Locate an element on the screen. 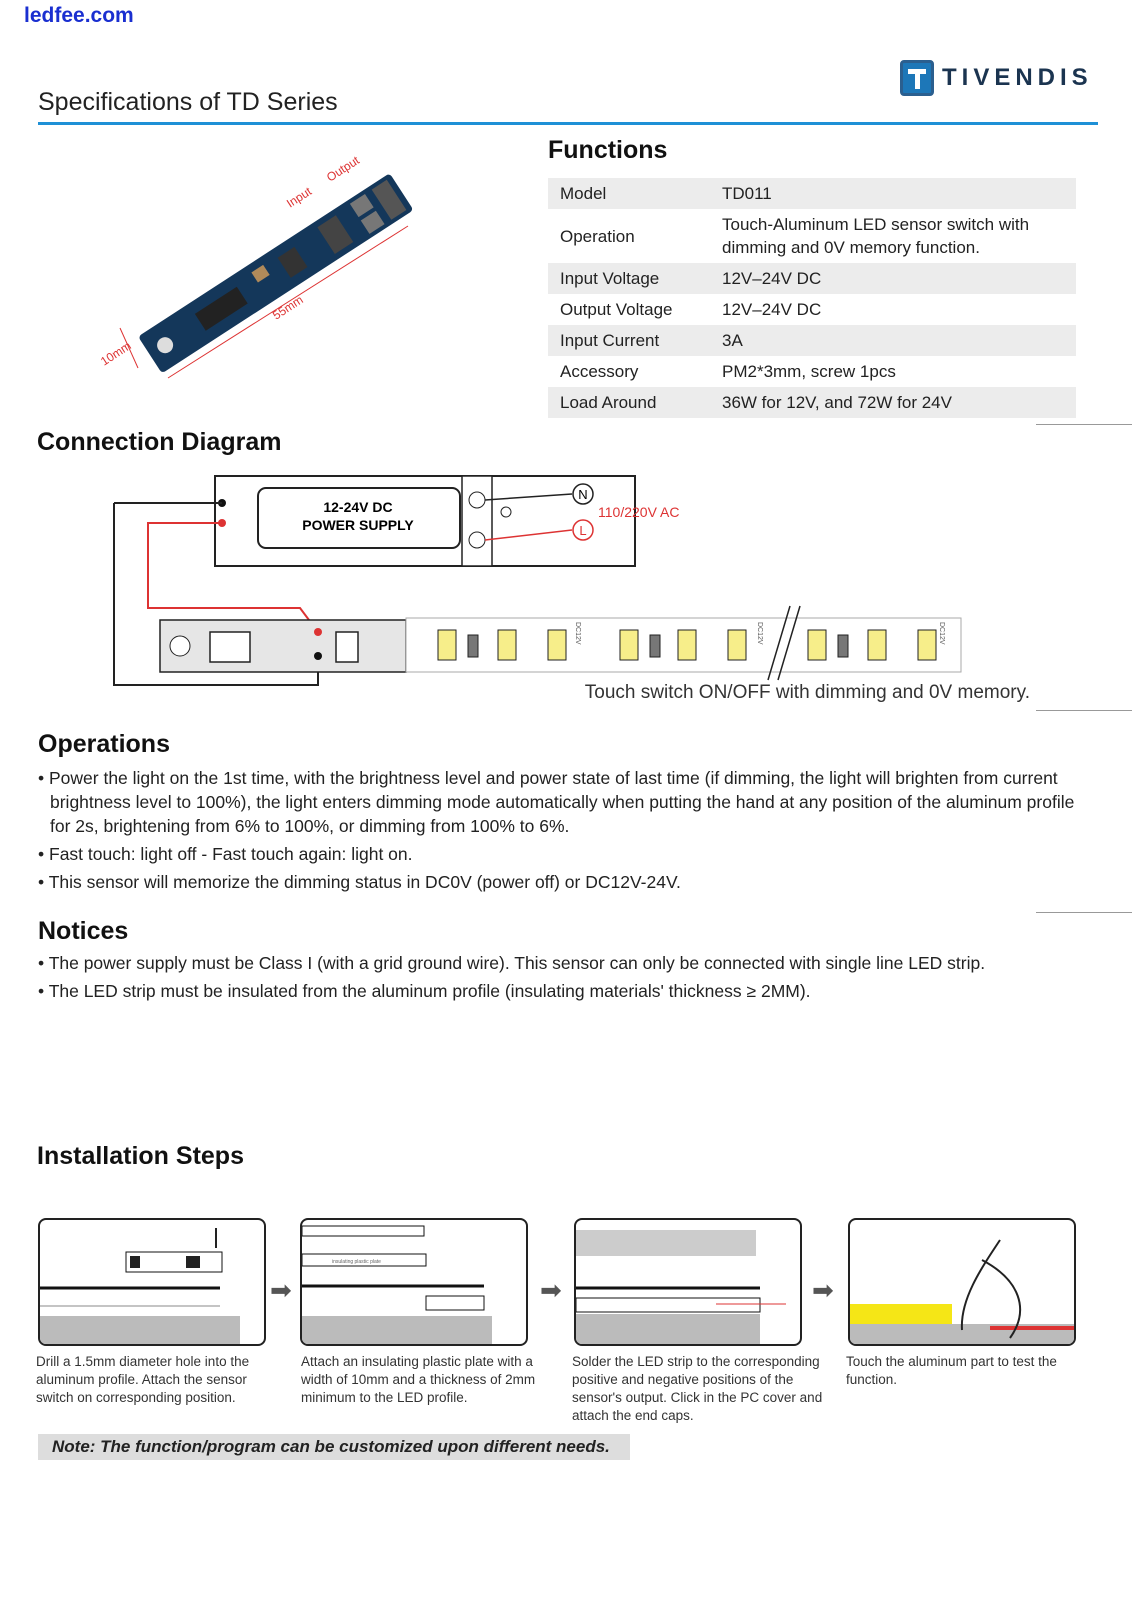  plate-label: insulating plastic plate is located at coordinates (356, 1262).